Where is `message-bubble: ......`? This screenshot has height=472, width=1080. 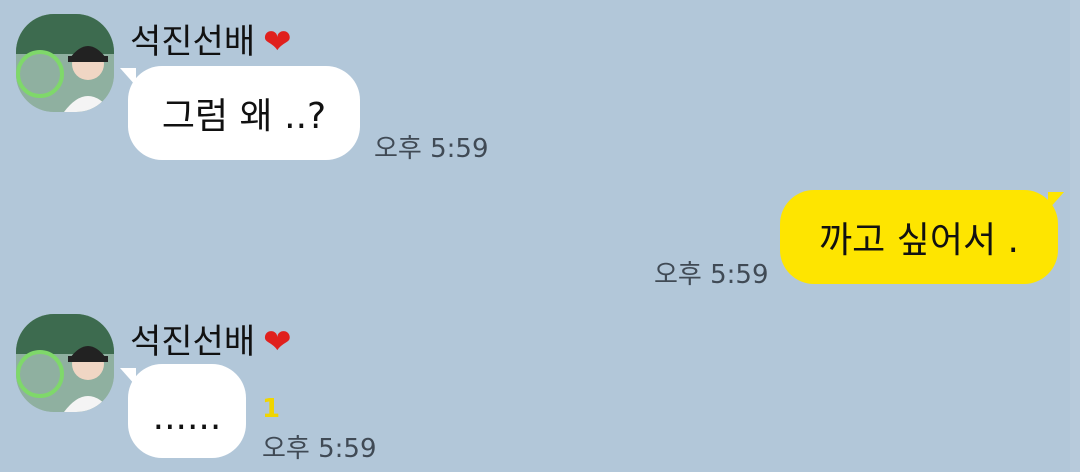 message-bubble: ...... is located at coordinates (187, 411).